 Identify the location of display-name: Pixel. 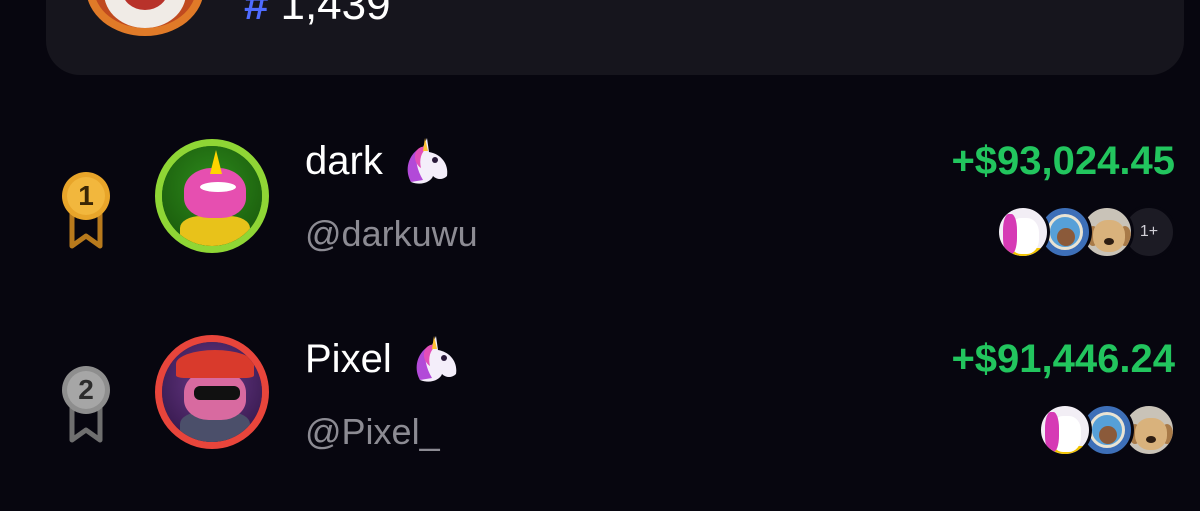
(348, 359).